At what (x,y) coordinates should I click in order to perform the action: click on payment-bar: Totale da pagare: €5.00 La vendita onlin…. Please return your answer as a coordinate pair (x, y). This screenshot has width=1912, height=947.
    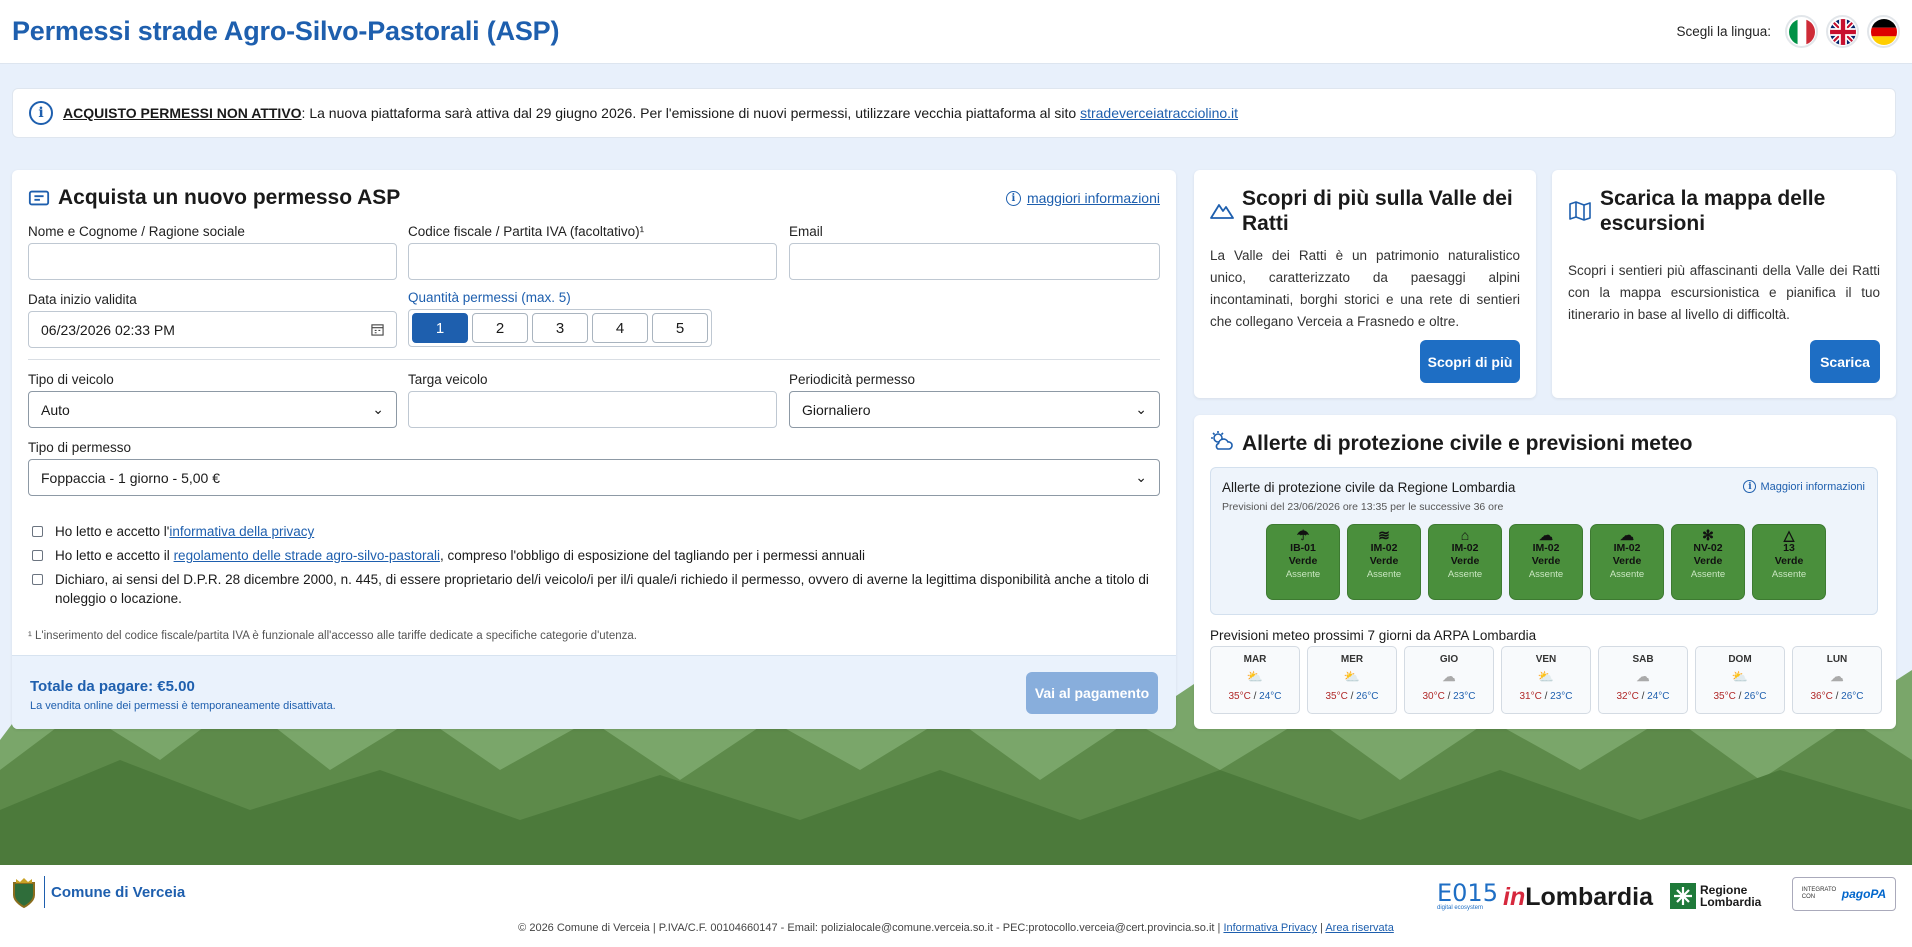
    Looking at the image, I should click on (594, 692).